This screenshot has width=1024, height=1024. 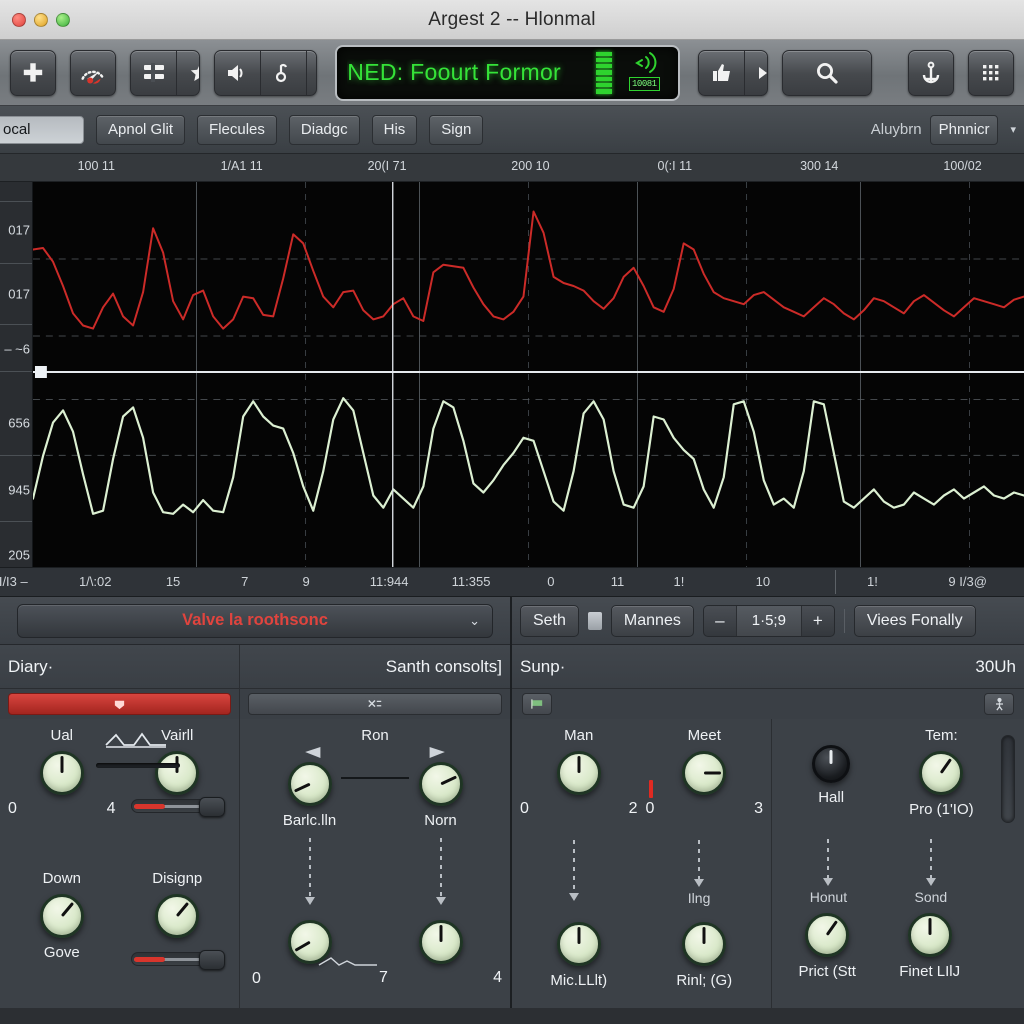 I want to click on lower-left-knob-value: 0, so click(x=256, y=978).